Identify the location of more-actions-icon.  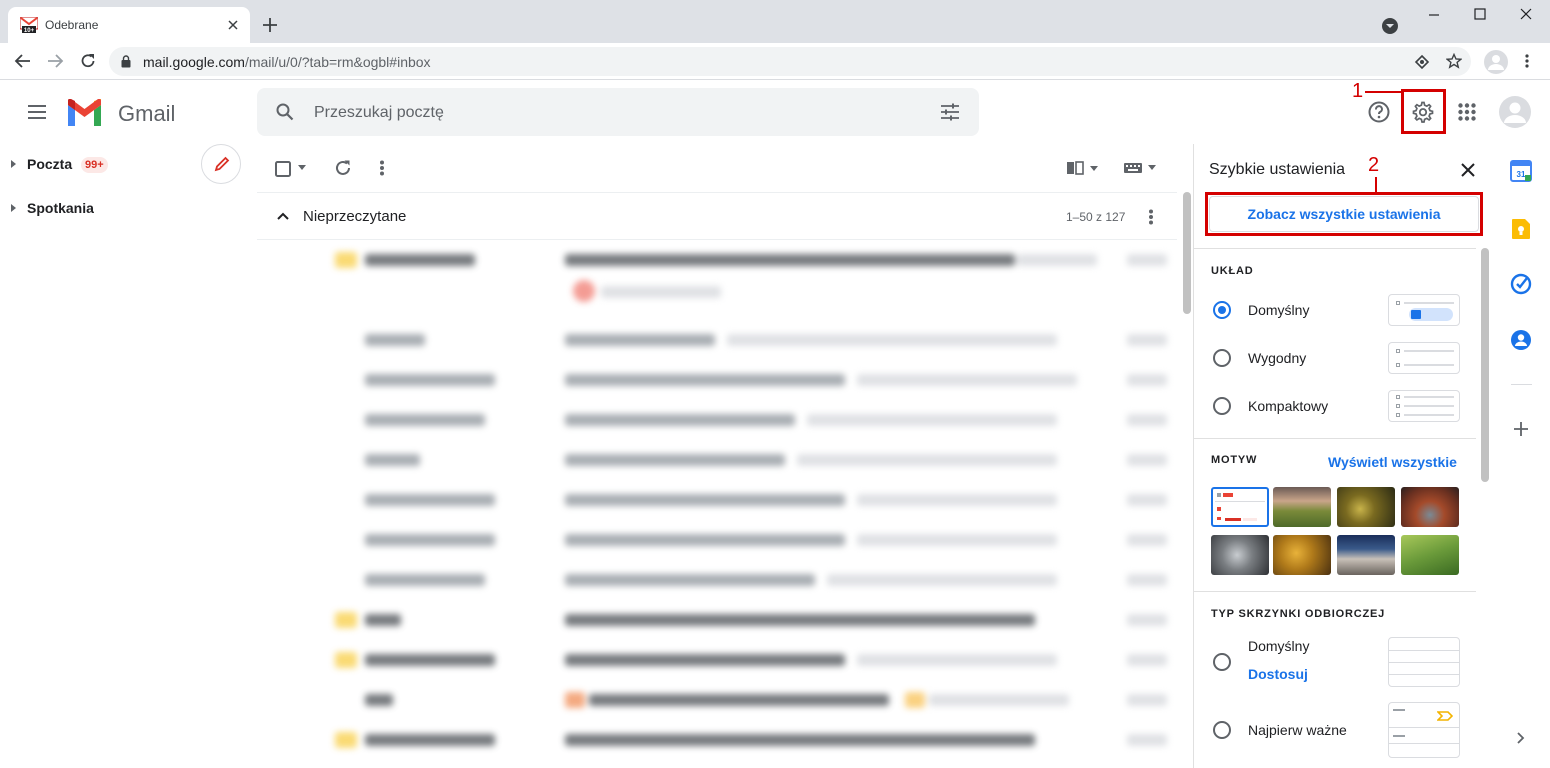
(382, 168).